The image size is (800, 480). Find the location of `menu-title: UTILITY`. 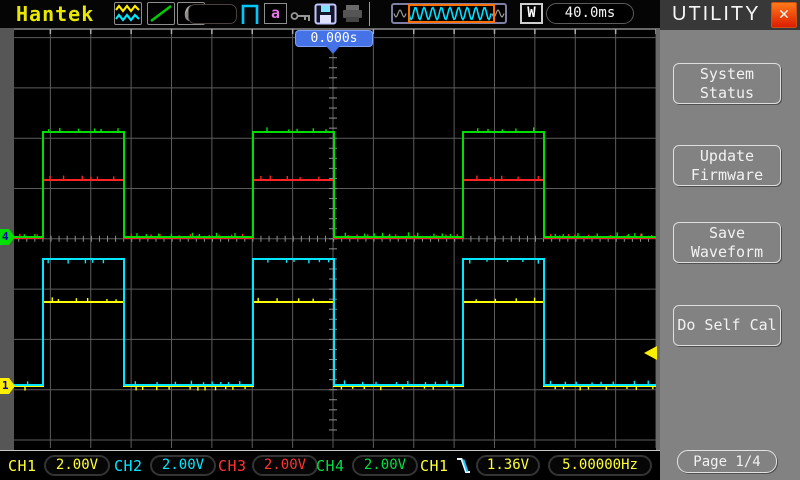

menu-title: UTILITY is located at coordinates (716, 14).